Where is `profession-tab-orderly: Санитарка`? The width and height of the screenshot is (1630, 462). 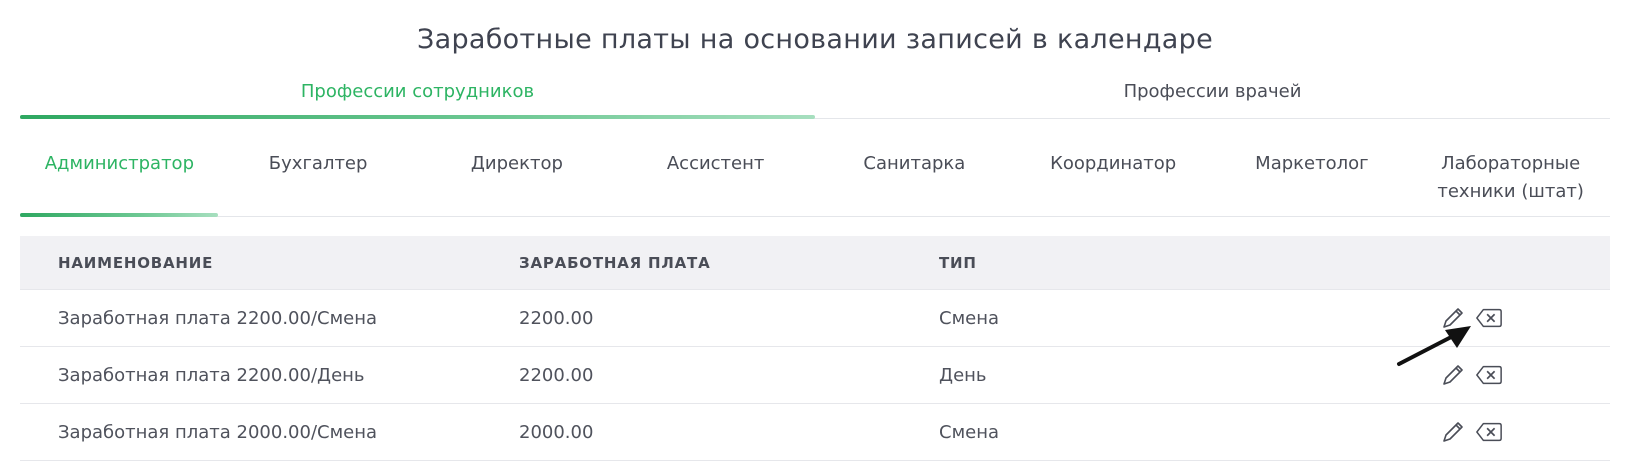 profession-tab-orderly: Санитарка is located at coordinates (914, 178).